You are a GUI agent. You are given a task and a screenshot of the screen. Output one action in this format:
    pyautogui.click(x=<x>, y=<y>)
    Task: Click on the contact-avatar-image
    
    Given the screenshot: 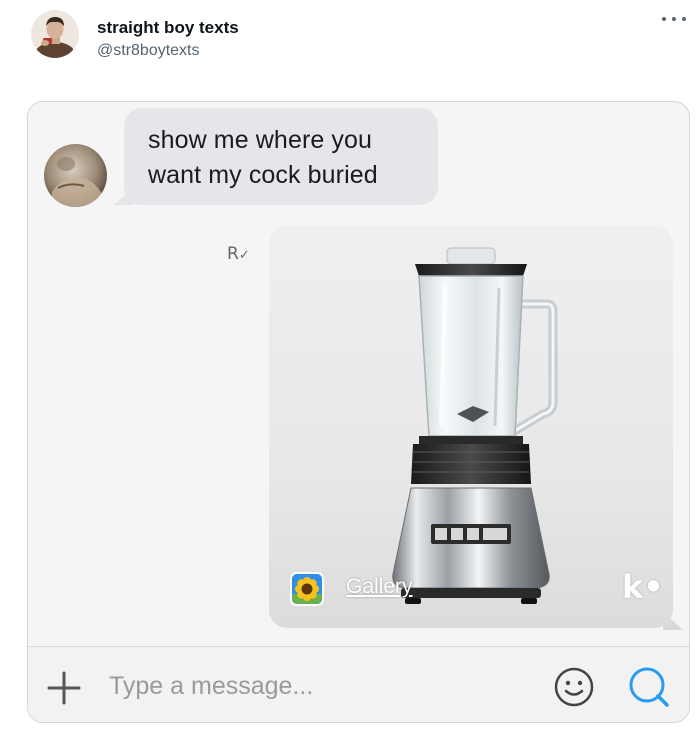 What is the action you would take?
    pyautogui.click(x=75, y=175)
    